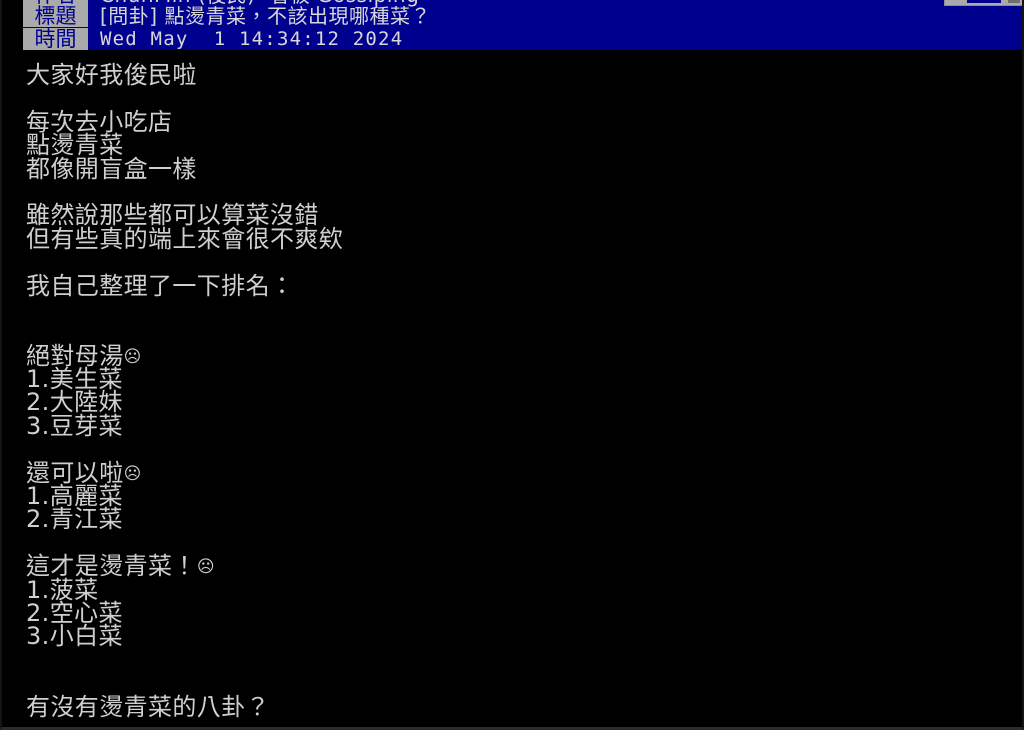  I want to click on header-title-row: 標題 [問卦] 點燙青菜，不該出現哪種菜？, so click(227, 15).